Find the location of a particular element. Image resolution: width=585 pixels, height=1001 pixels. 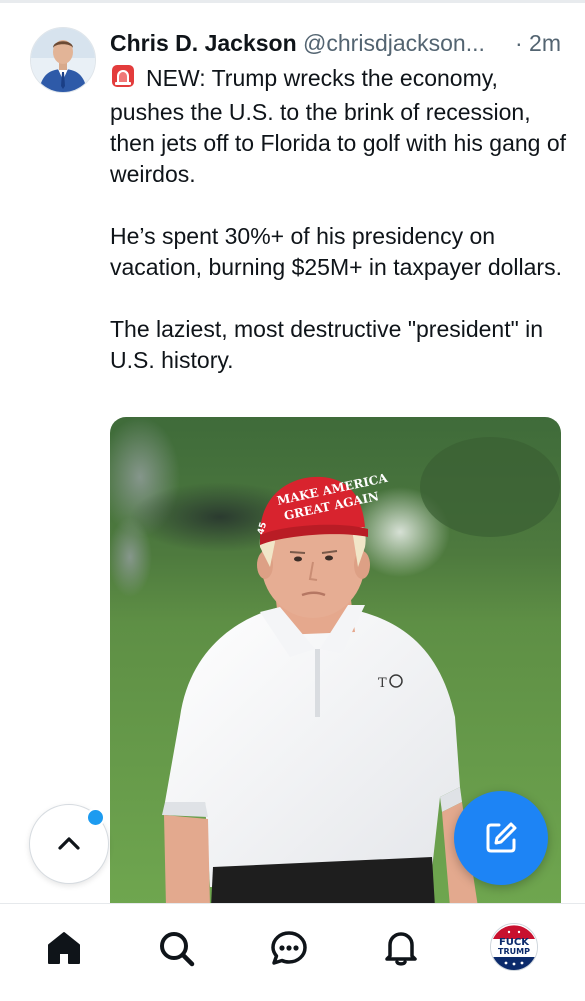

svg-text: T is located at coordinates (382, 683).